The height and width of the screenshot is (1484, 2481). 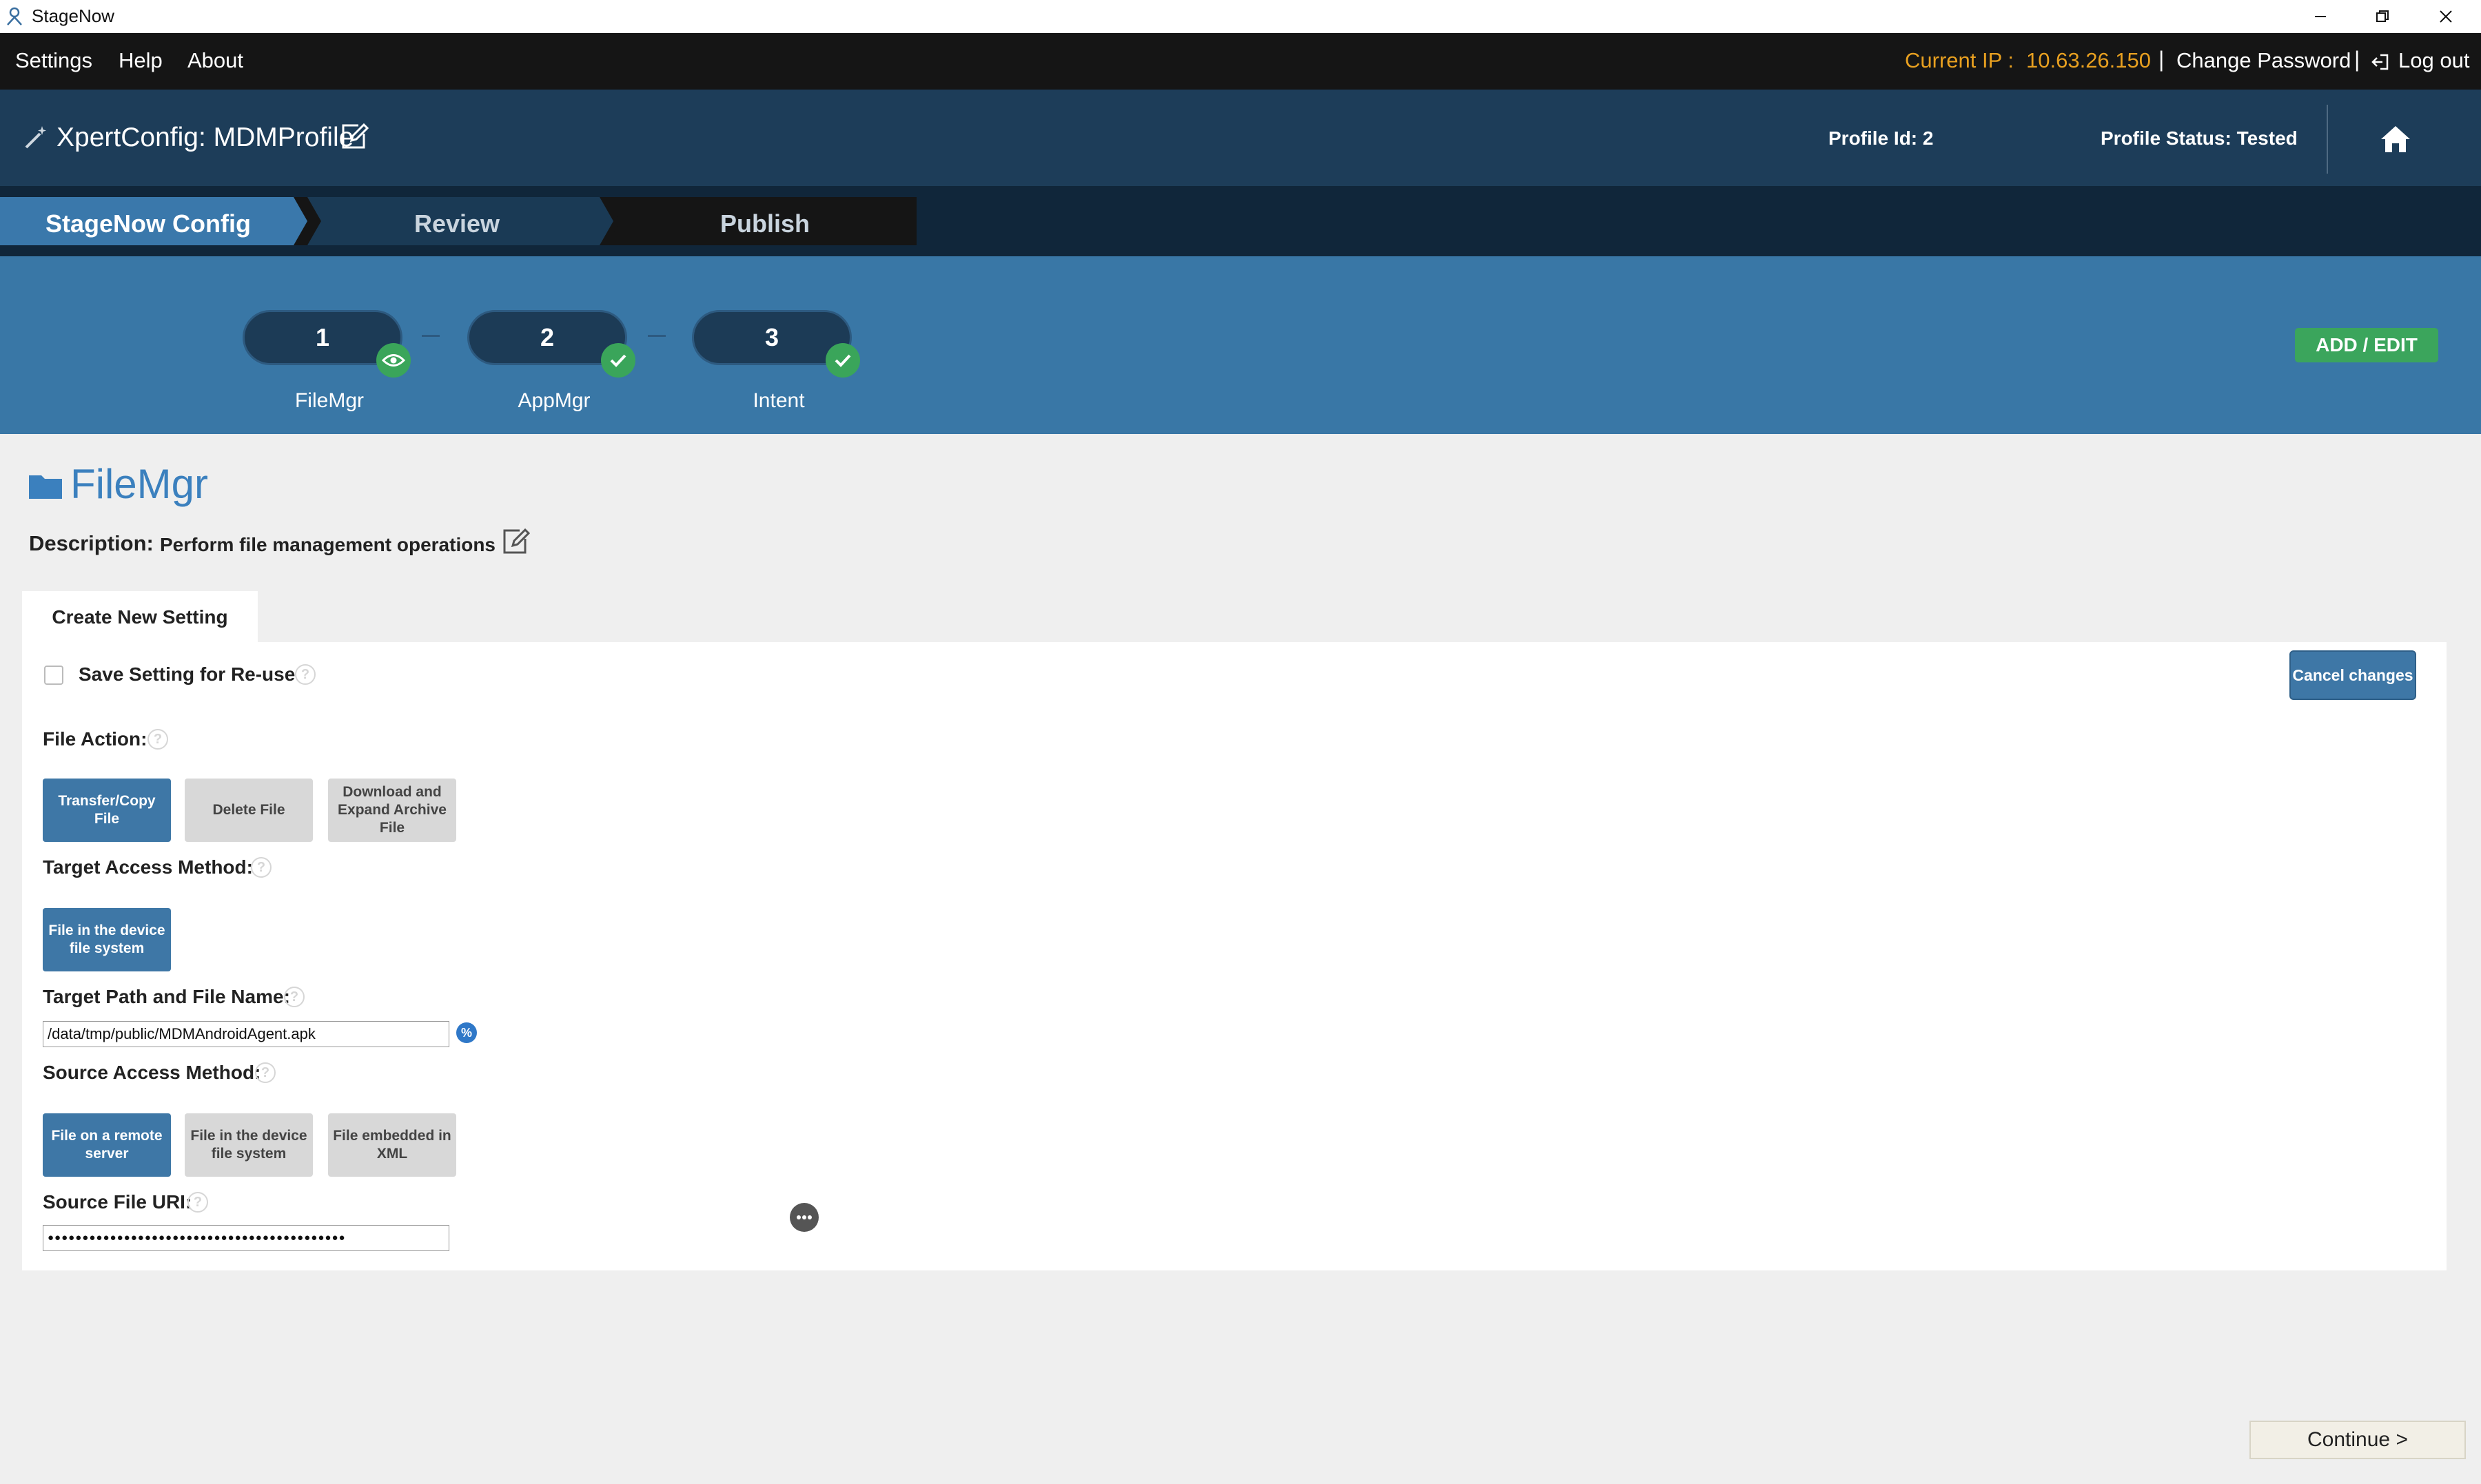 I want to click on step-3-label: Intent, so click(x=779, y=400).